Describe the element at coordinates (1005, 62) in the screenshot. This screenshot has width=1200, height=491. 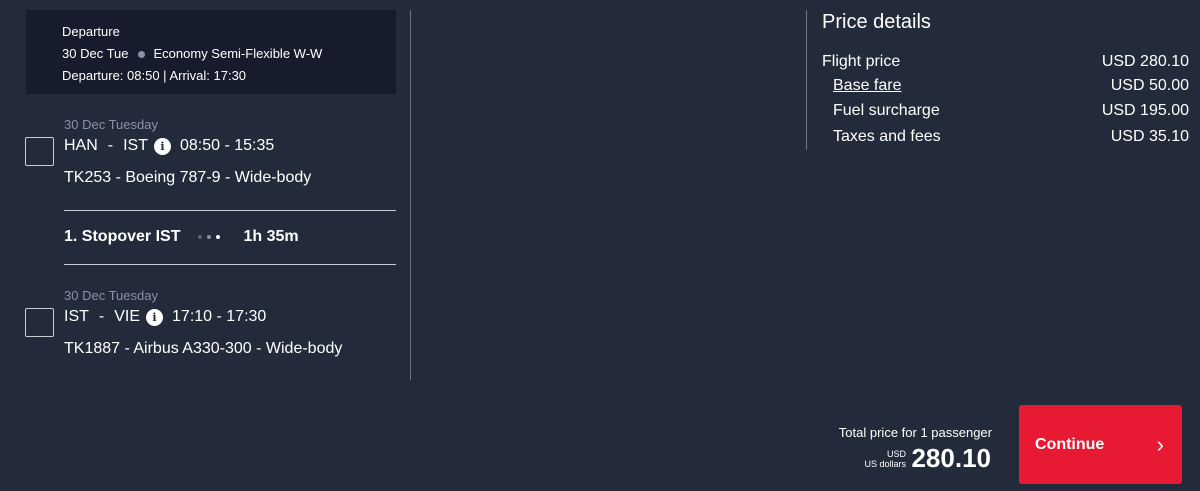
I see `price-row-flight: Flight price USD 280.10` at that location.